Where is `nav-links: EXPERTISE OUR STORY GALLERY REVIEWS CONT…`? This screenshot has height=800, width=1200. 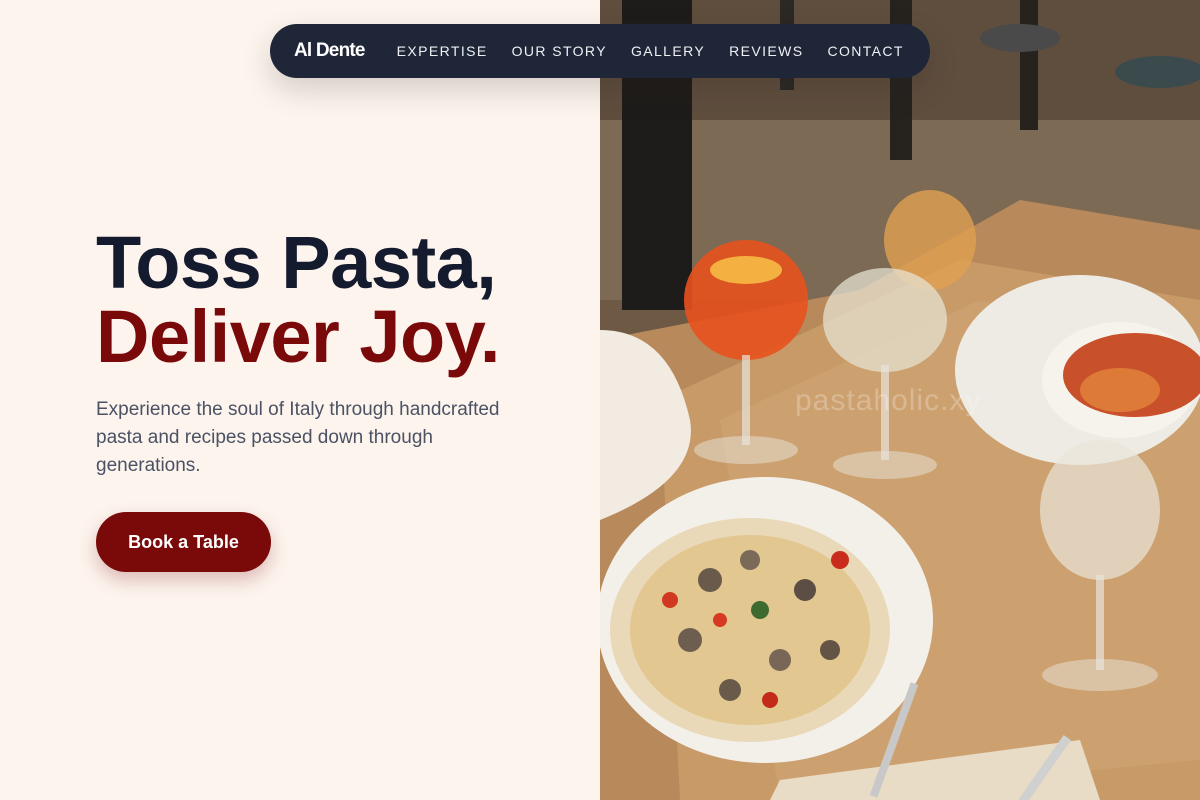 nav-links: EXPERTISE OUR STORY GALLERY REVIEWS CONT… is located at coordinates (650, 51).